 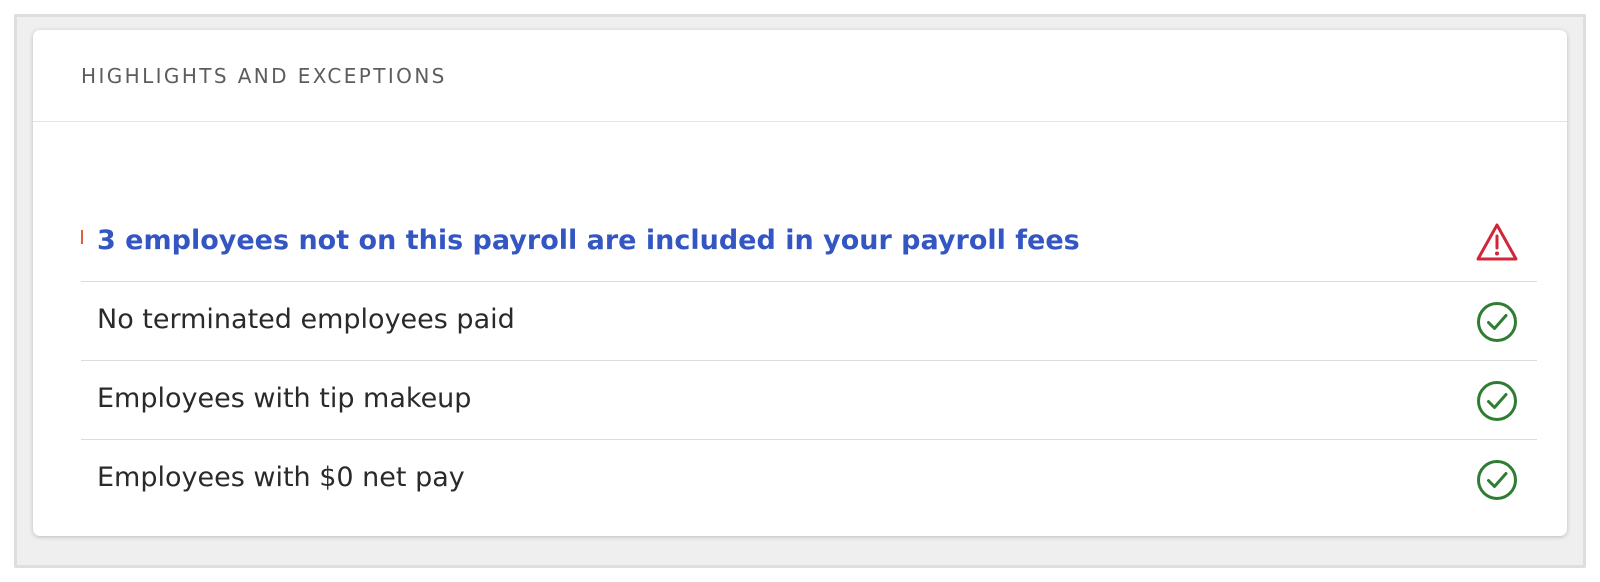 What do you see at coordinates (809, 321) in the screenshot?
I see `list-item-terminated-employees: No terminated employees paid` at bounding box center [809, 321].